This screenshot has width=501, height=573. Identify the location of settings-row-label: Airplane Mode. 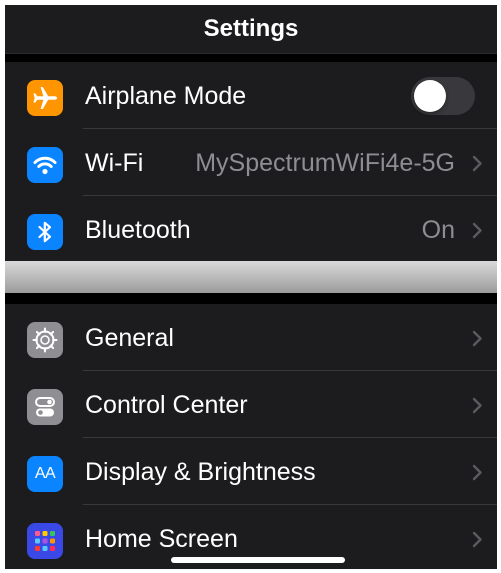
(166, 96).